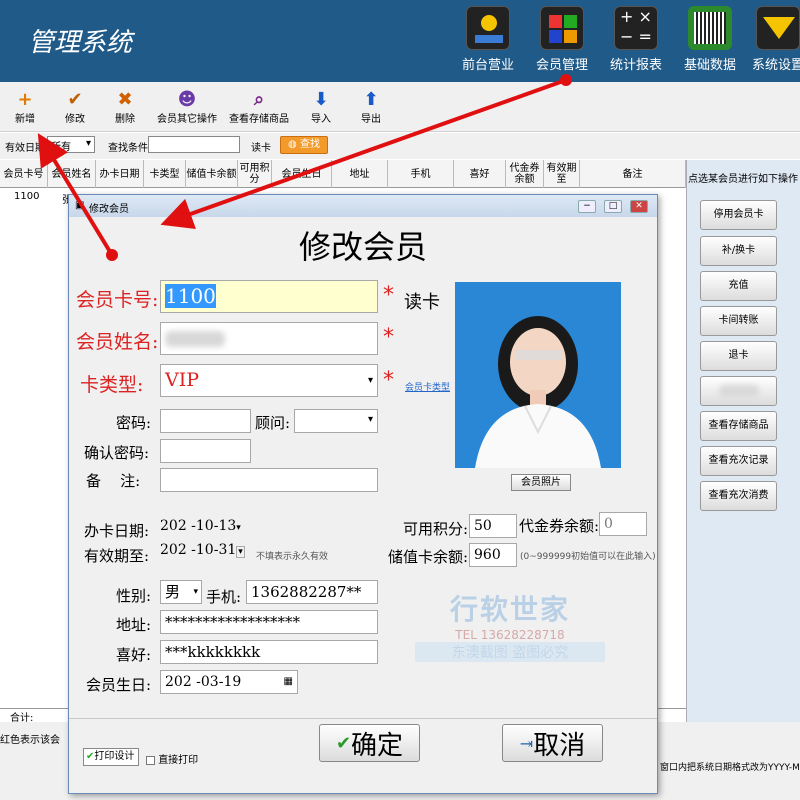 The image size is (800, 800). Describe the element at coordinates (304, 145) in the screenshot. I see `search-button: ◍ 查找` at that location.